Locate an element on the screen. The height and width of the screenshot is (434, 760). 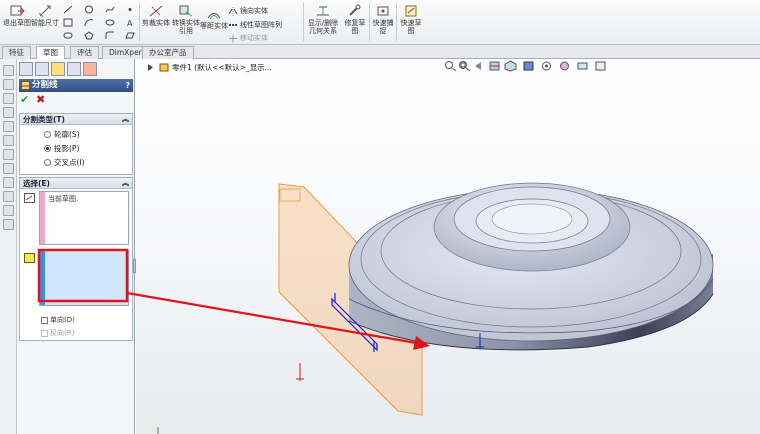
pm-title: 分割线 is located at coordinates (45, 85).